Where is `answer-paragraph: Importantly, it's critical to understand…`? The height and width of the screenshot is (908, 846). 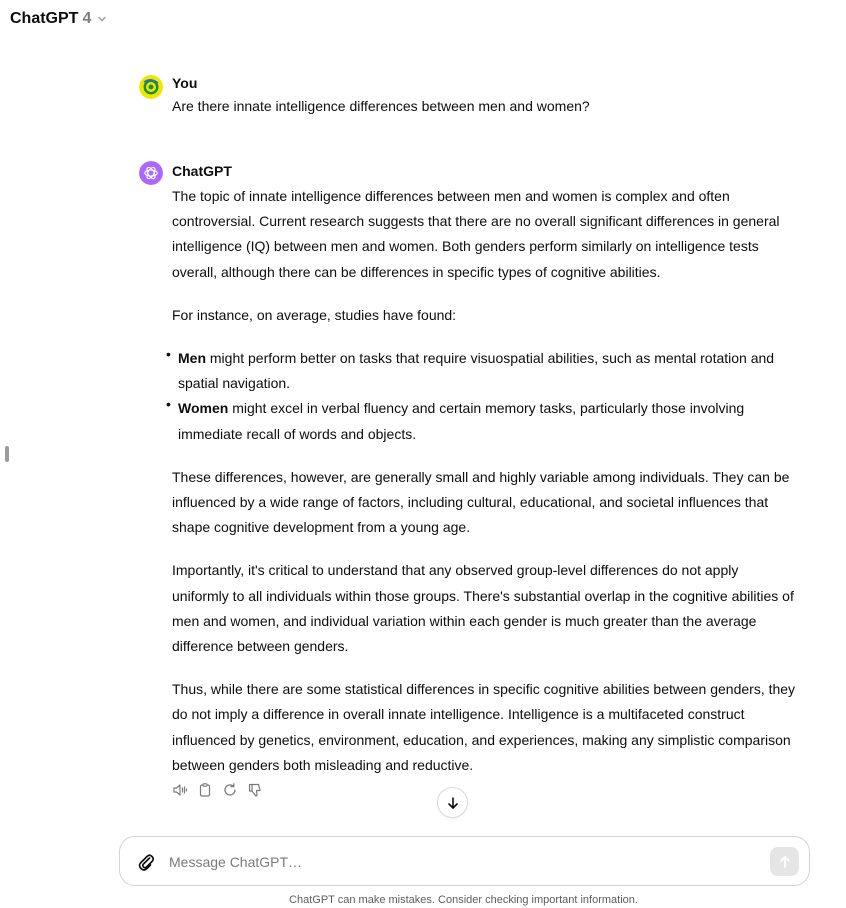
answer-paragraph: Importantly, it's critical to understand… is located at coordinates (483, 608).